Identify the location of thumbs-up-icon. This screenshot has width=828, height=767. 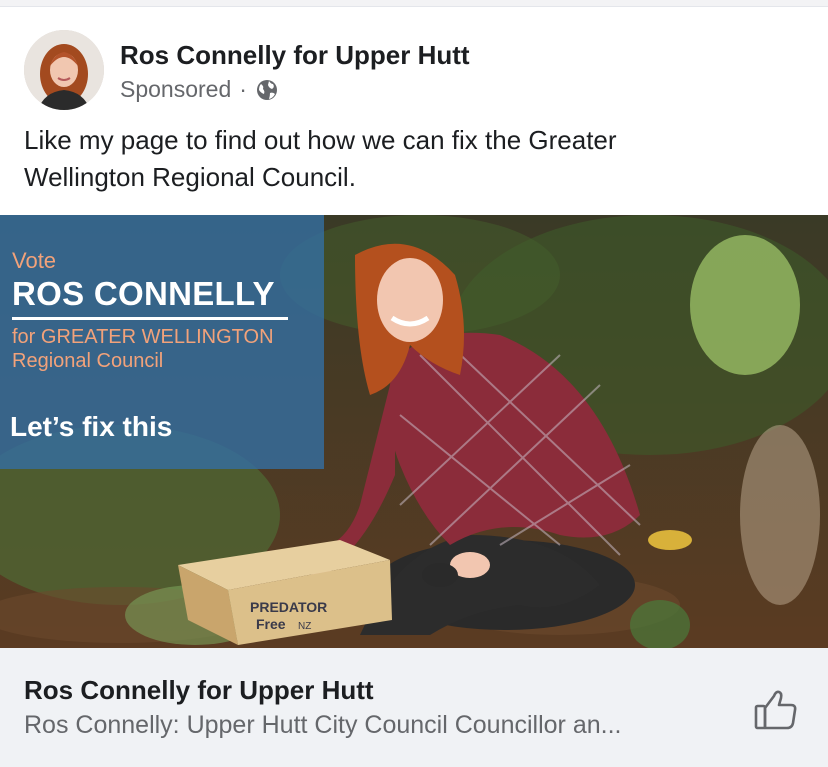
(776, 710).